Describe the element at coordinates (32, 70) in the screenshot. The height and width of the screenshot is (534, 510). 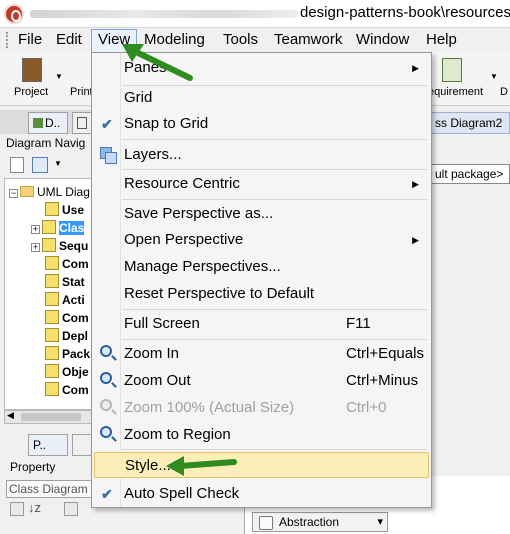
I see `project-icon` at that location.